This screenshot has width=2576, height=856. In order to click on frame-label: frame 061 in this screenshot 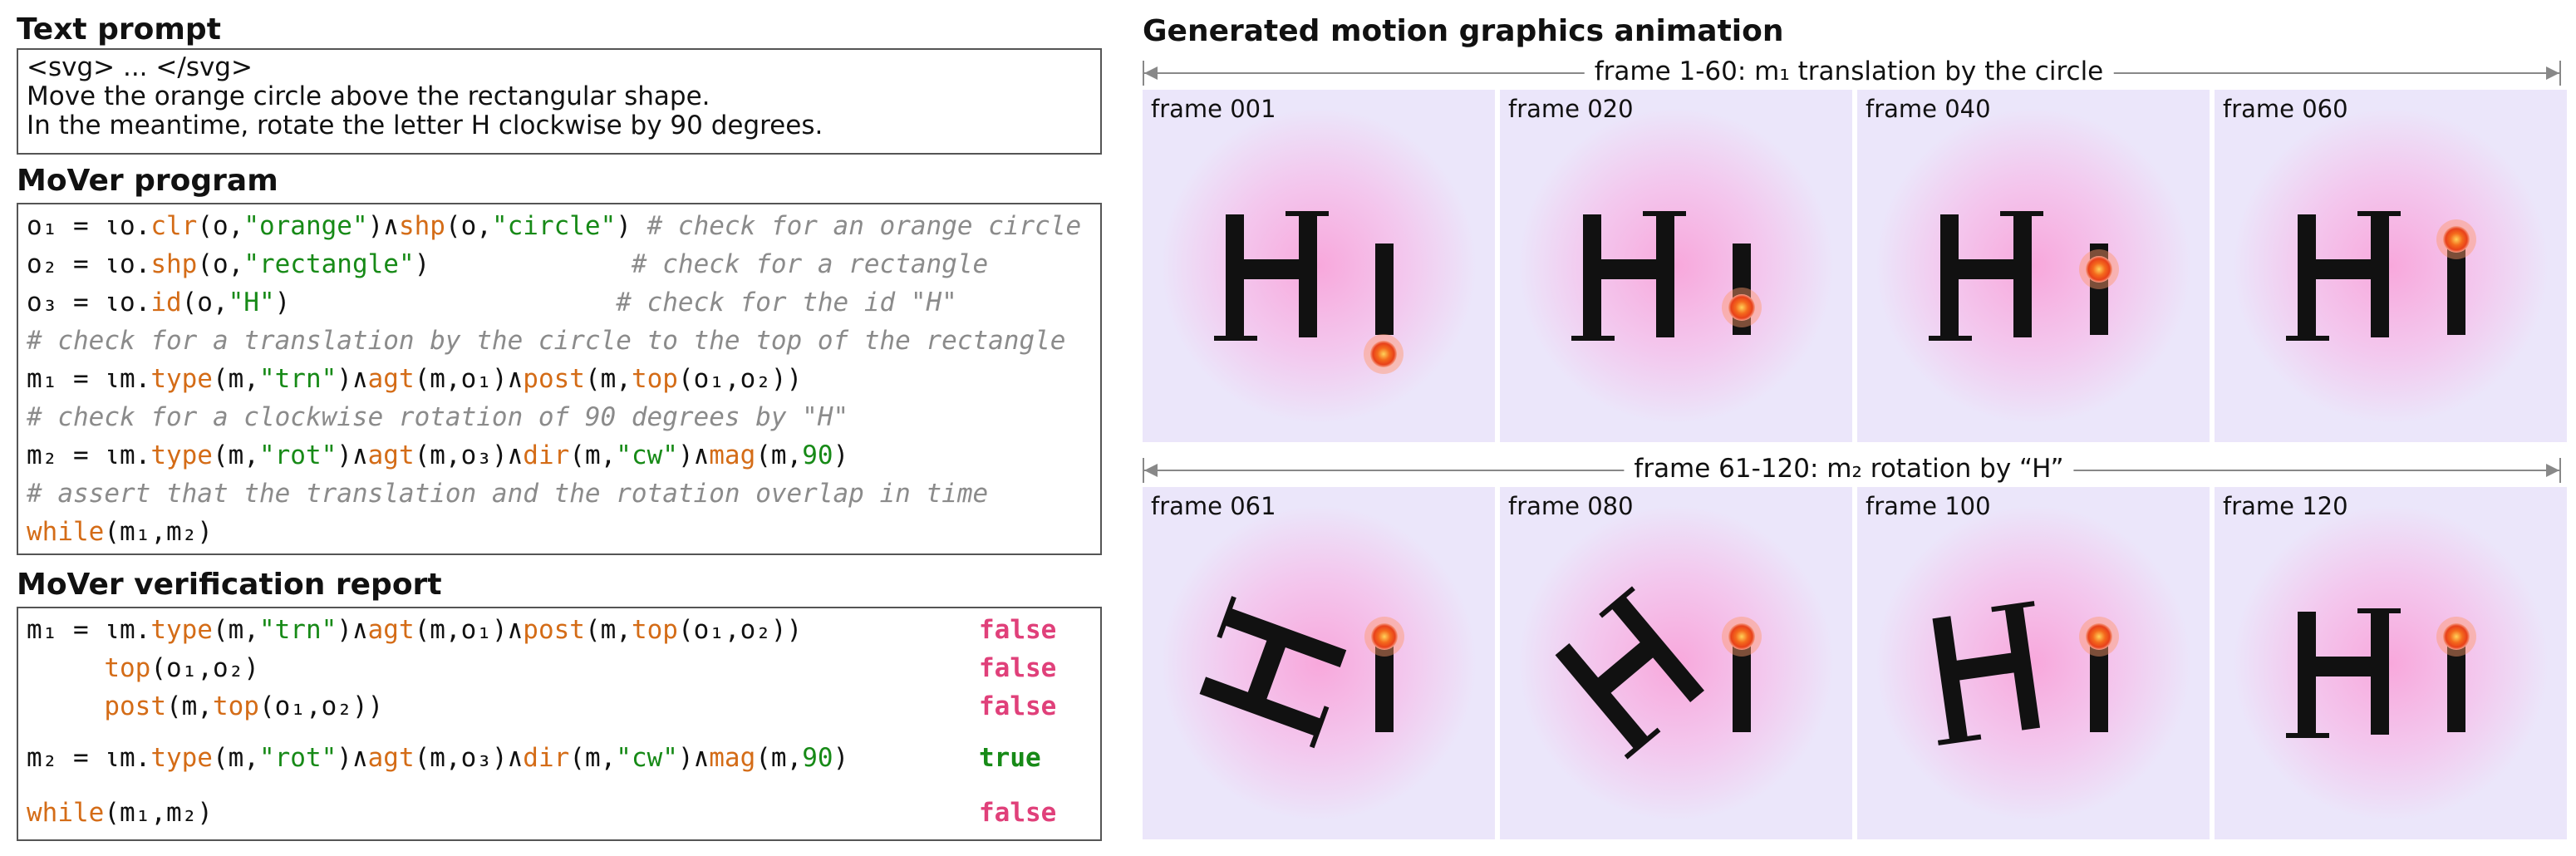, I will do `click(1213, 506)`.